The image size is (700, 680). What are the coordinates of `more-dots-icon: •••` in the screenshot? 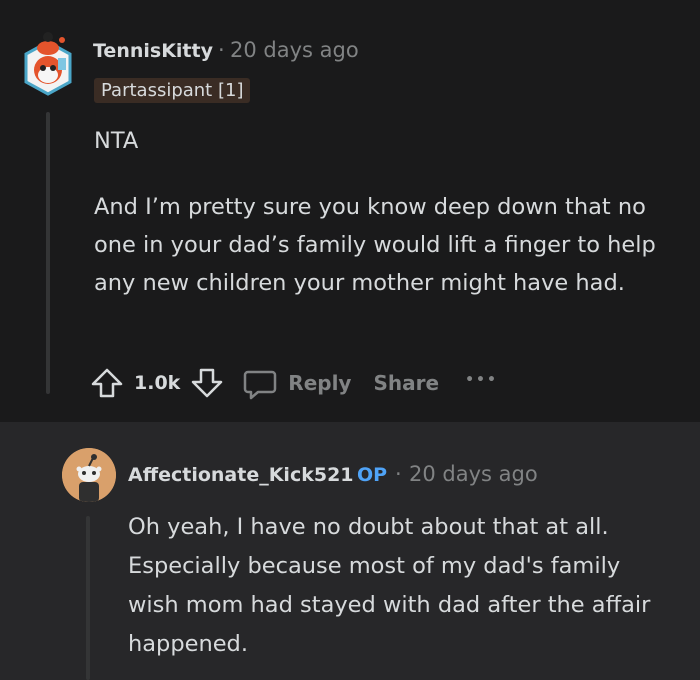 It's located at (481, 380).